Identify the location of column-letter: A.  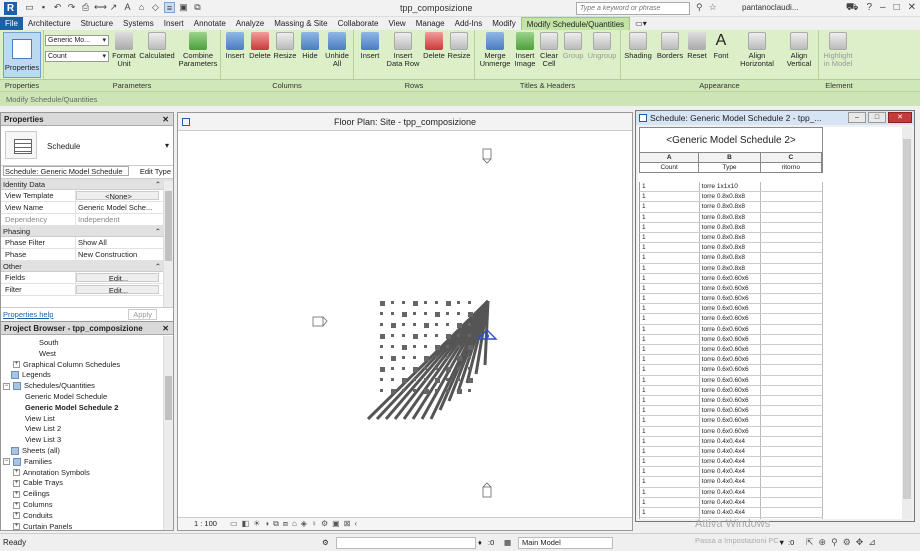
(670, 157).